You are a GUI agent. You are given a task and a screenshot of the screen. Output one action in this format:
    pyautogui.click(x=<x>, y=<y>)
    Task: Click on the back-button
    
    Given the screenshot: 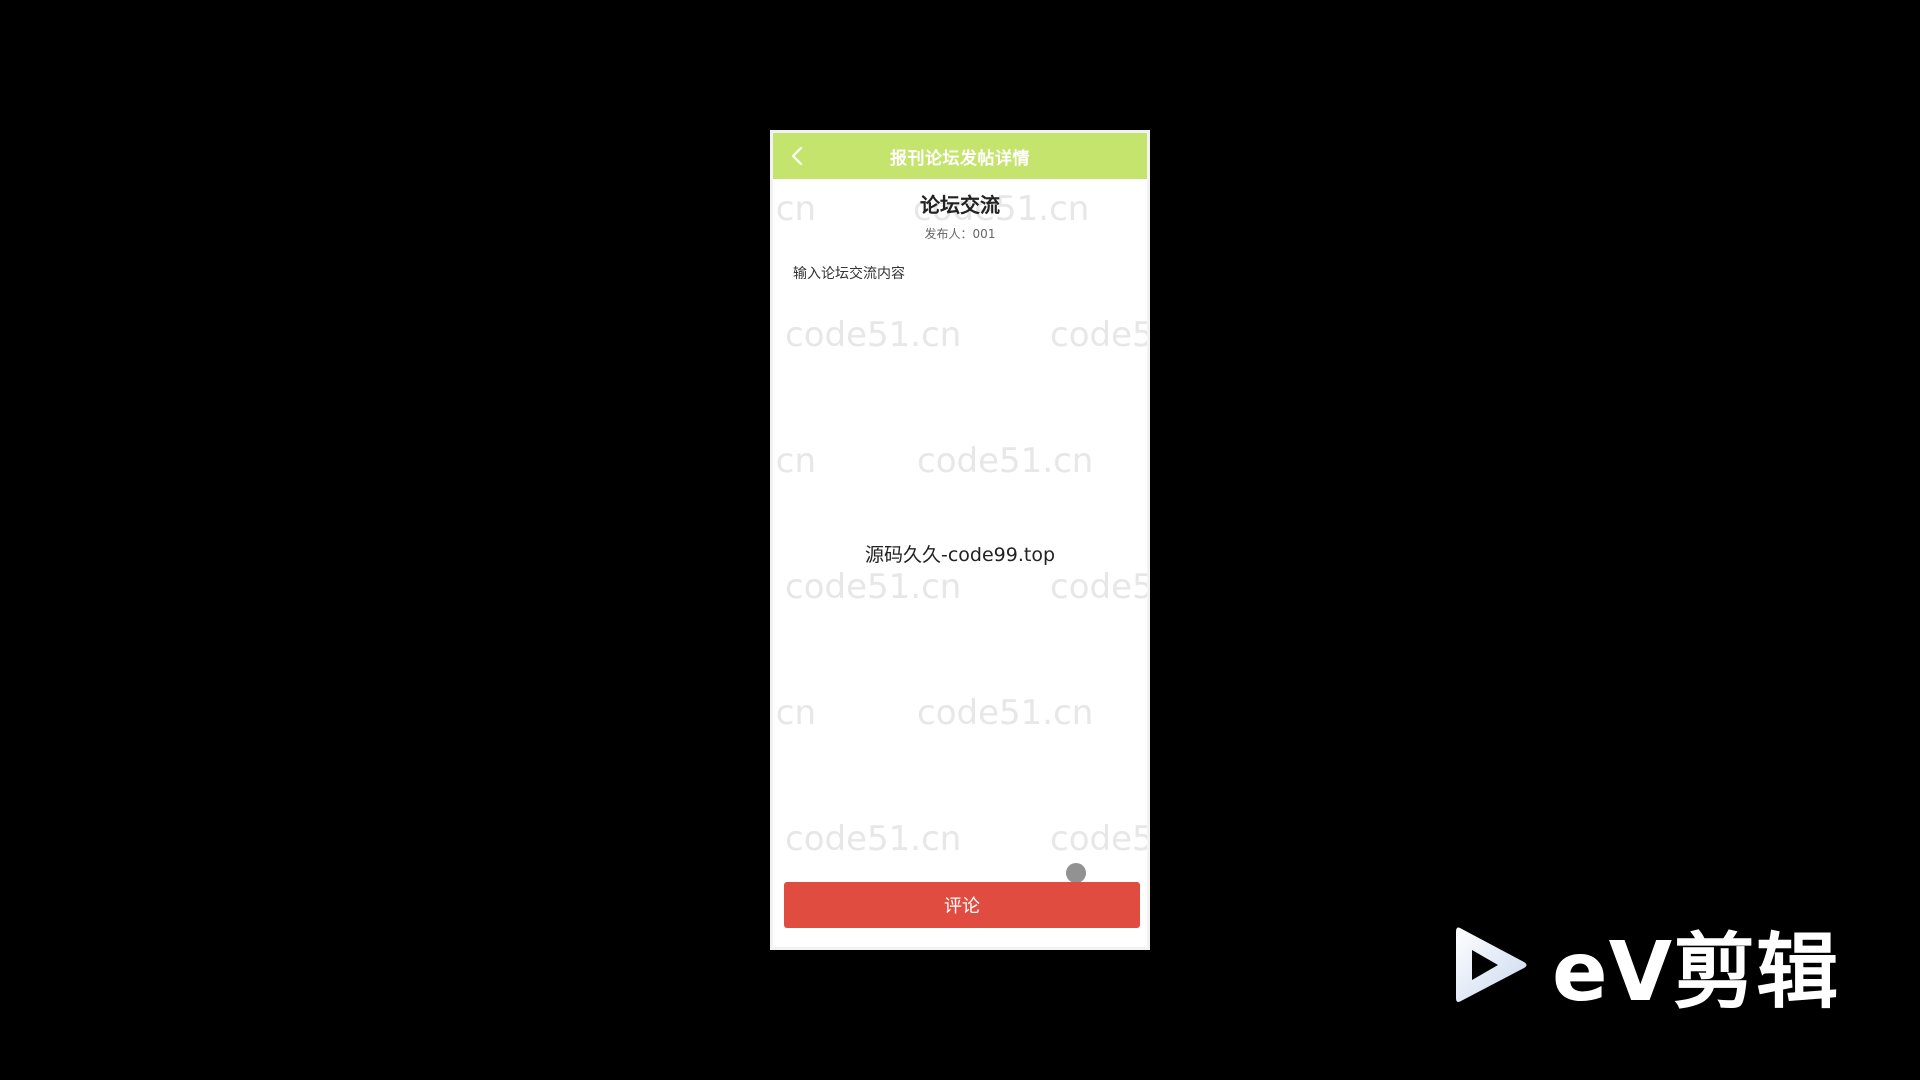 What is the action you would take?
    pyautogui.click(x=797, y=156)
    